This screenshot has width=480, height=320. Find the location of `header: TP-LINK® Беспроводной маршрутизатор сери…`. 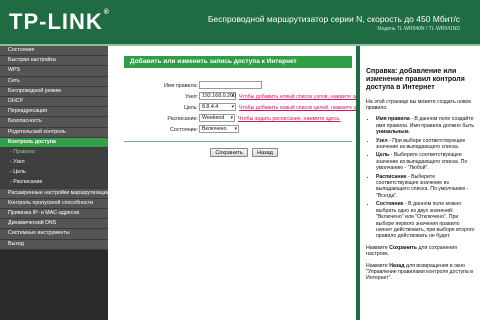

header: TP-LINK® Беспроводной маршрутизатор сери… is located at coordinates (240, 22).